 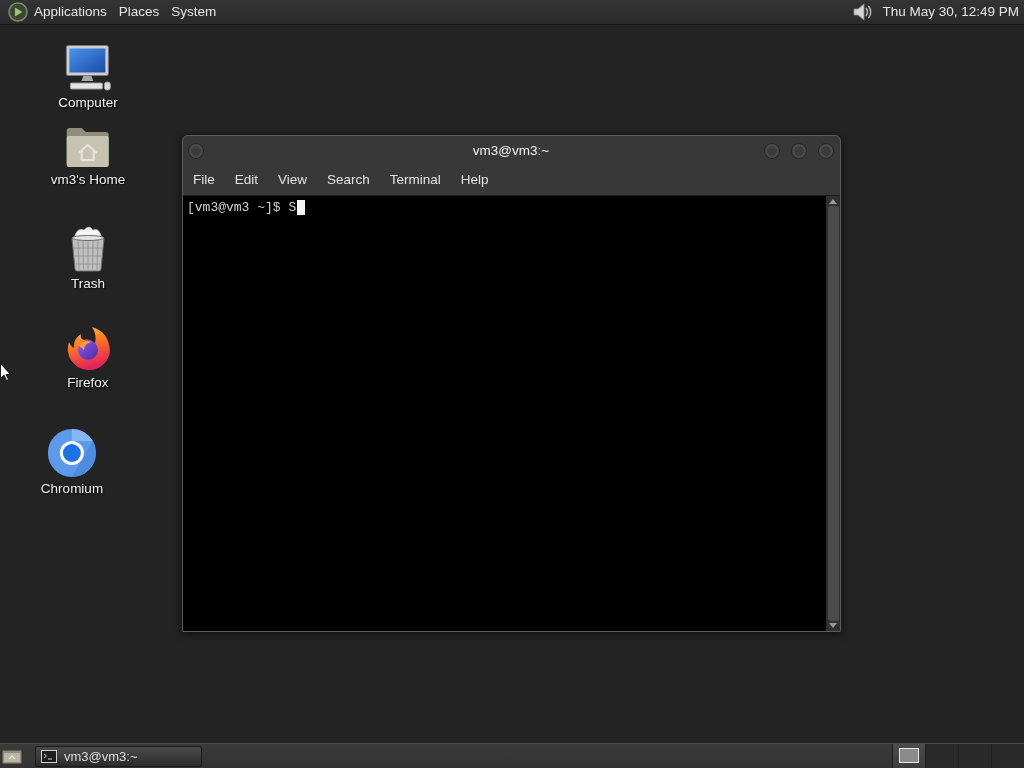 What do you see at coordinates (70, 12) in the screenshot?
I see `panel-menu: Applications` at bounding box center [70, 12].